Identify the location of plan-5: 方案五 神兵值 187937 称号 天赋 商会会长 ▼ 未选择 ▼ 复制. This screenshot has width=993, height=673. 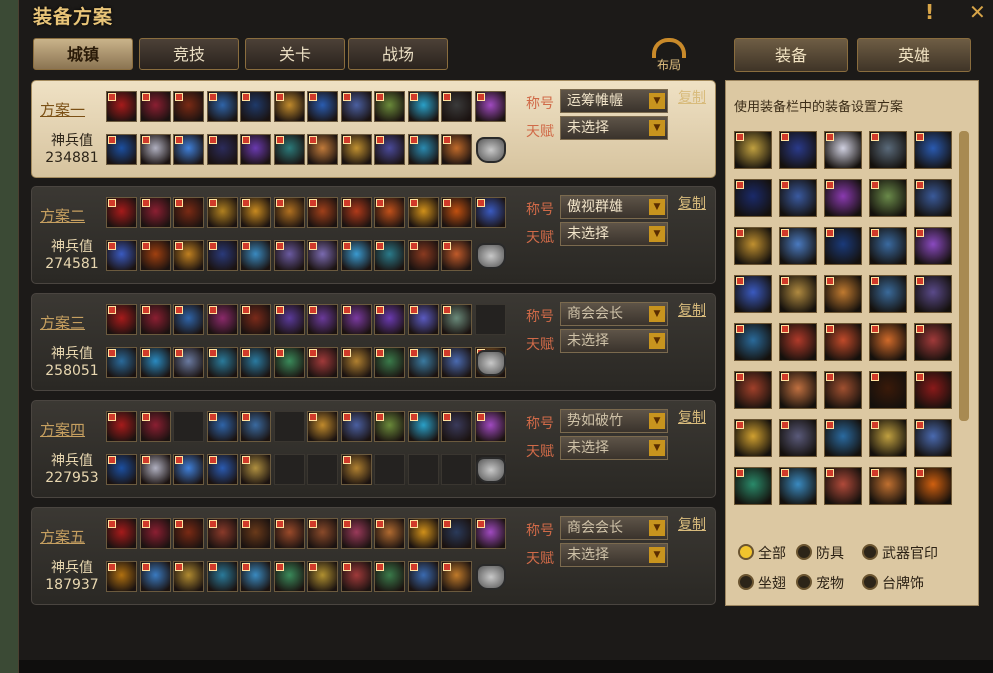
(373, 556).